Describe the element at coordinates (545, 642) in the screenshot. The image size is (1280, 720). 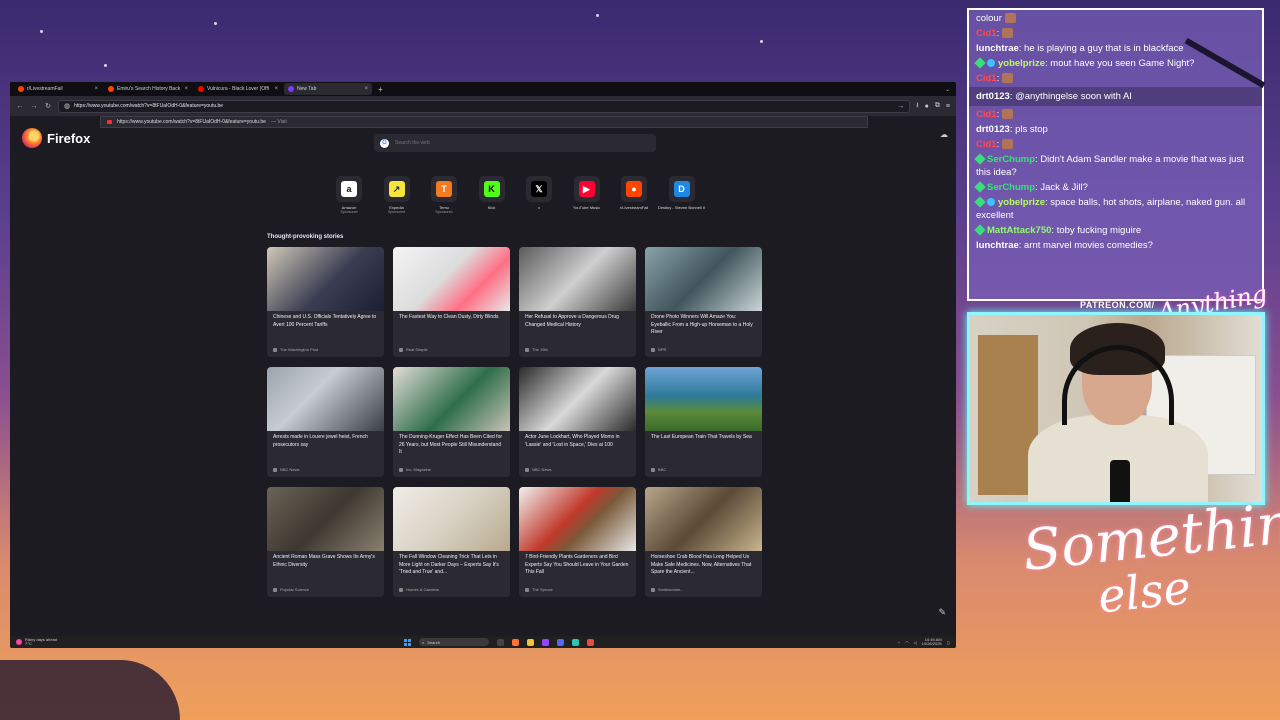
I see `twitch-taskbar-icon` at that location.